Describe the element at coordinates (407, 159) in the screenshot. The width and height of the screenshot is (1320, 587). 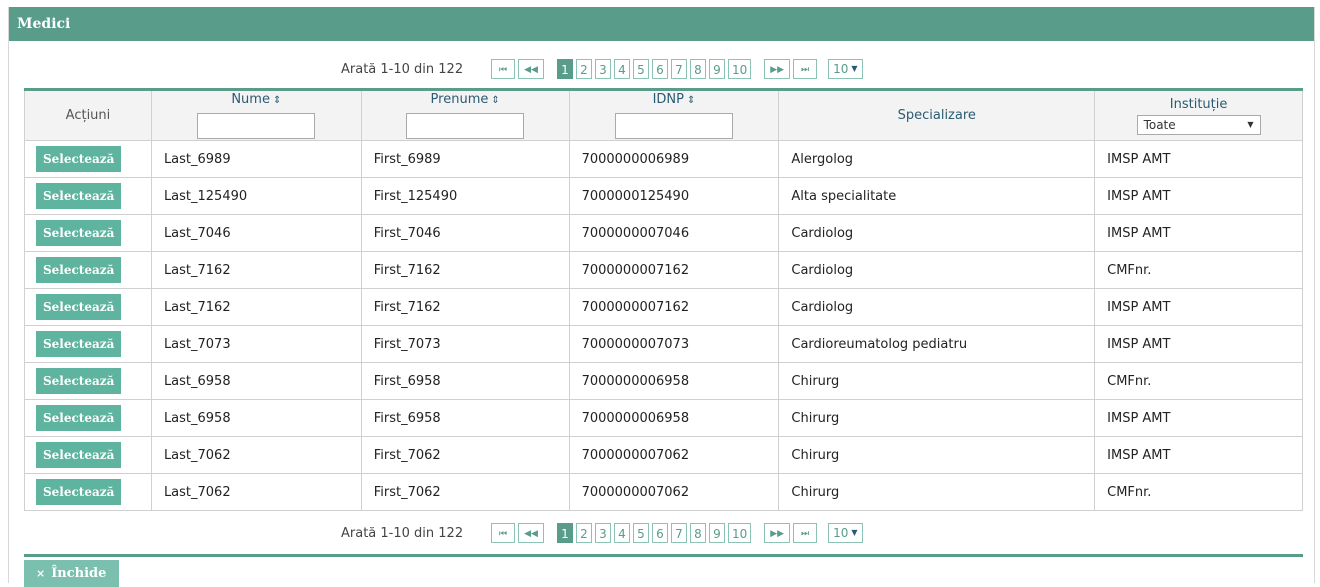
I see `prenume-value: First_6989` at that location.